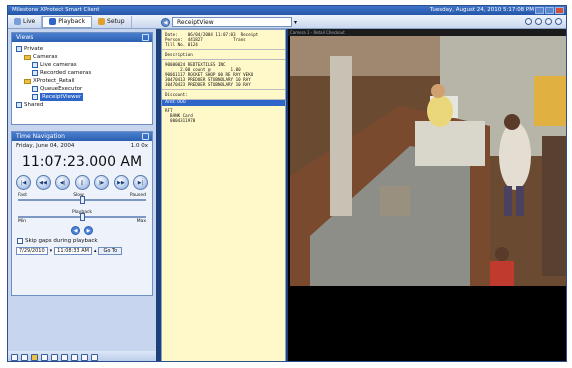  What do you see at coordinates (137, 195) in the screenshot?
I see `speed-paused-label: Paused` at bounding box center [137, 195].